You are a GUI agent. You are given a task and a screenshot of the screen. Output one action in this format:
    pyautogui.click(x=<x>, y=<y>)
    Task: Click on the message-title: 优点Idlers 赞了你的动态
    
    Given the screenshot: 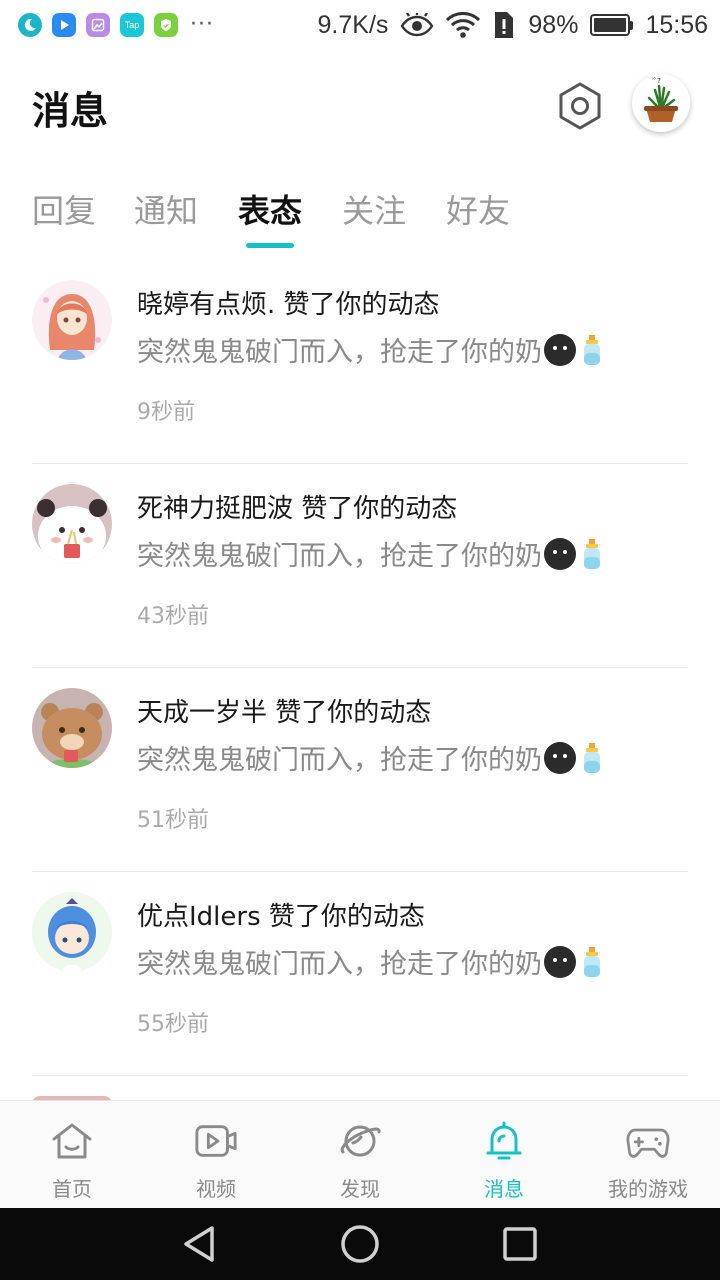 What is the action you would take?
    pyautogui.click(x=281, y=917)
    